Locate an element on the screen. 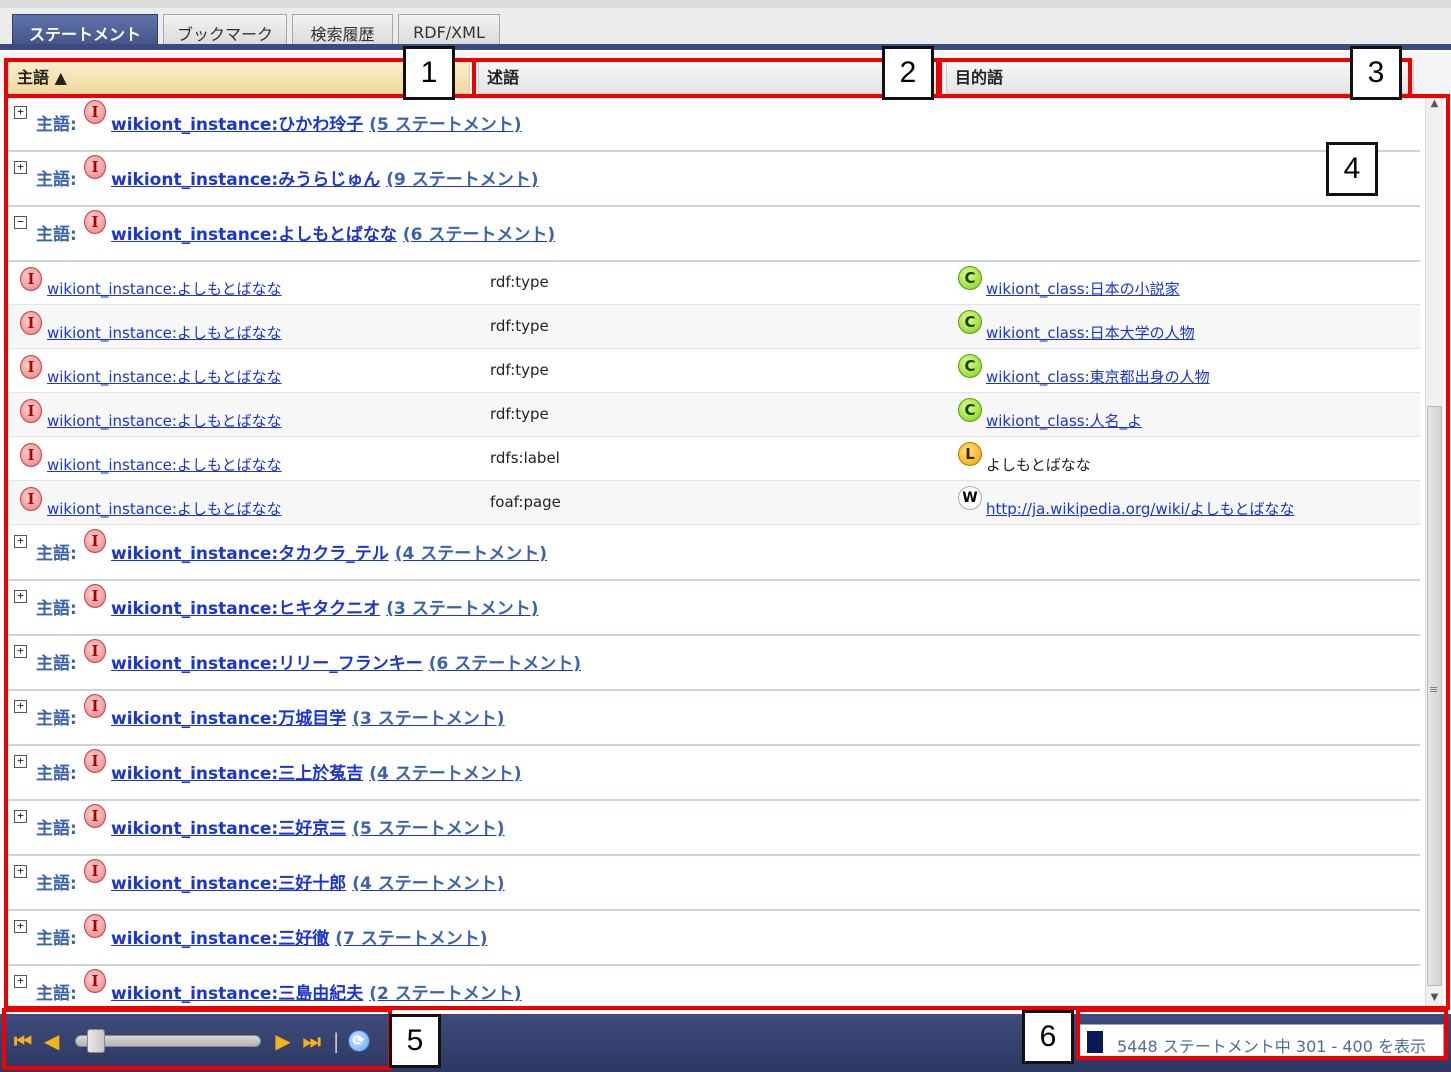 This screenshot has height=1072, width=1451. annotation-number-2: 2 is located at coordinates (908, 73).